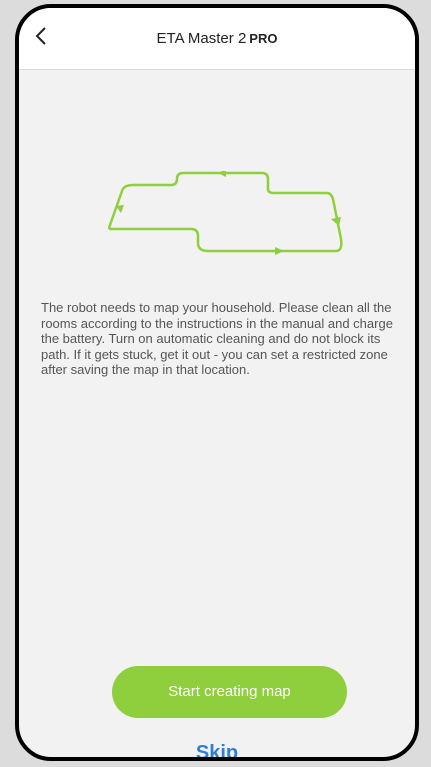  What do you see at coordinates (201, 38) in the screenshot?
I see `device-name: ETA Master 2` at bounding box center [201, 38].